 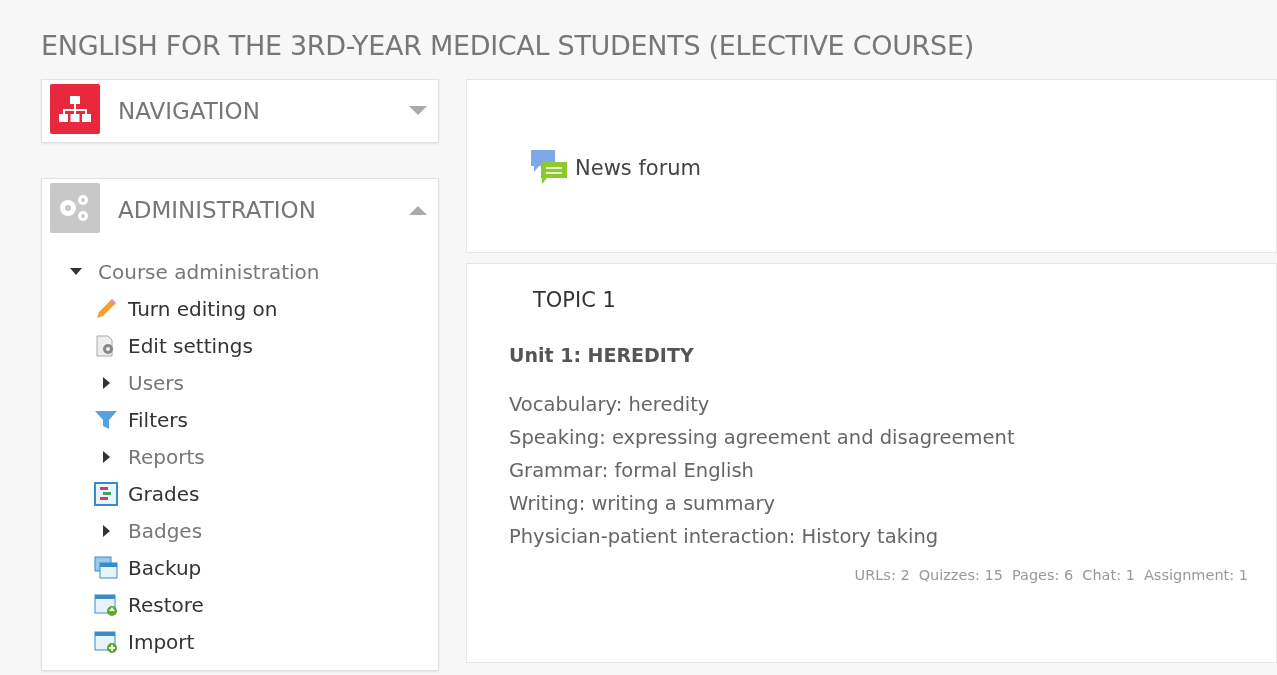 I want to click on activity-count: Assignment: 1, so click(x=1195, y=575).